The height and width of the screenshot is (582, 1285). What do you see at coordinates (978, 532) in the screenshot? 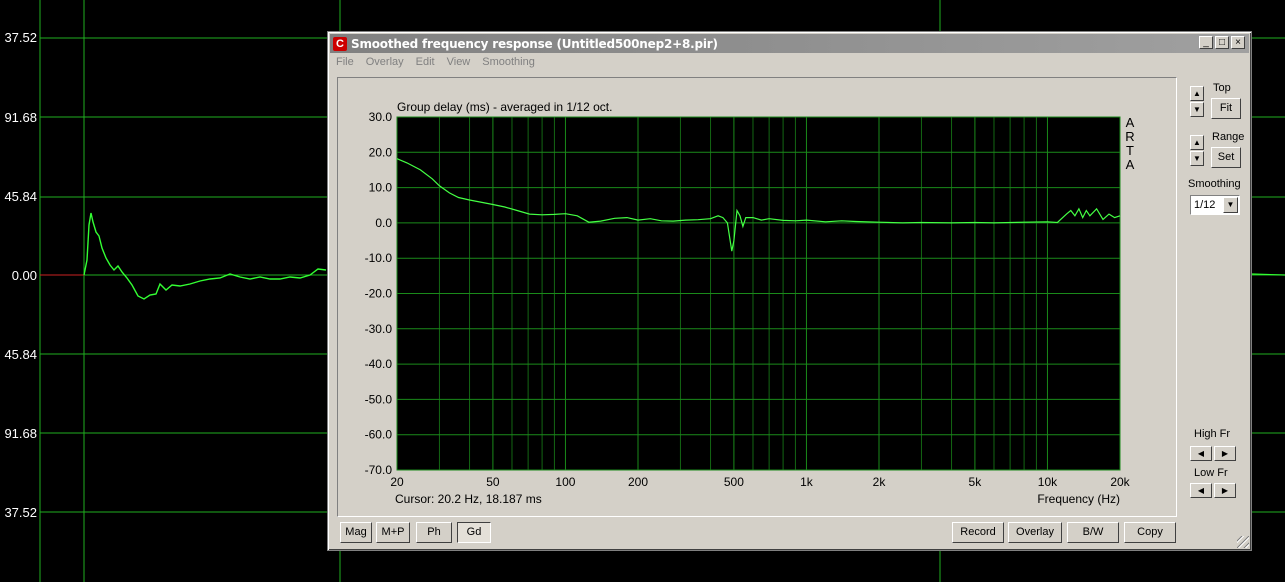
I see `record-button: Record` at bounding box center [978, 532].